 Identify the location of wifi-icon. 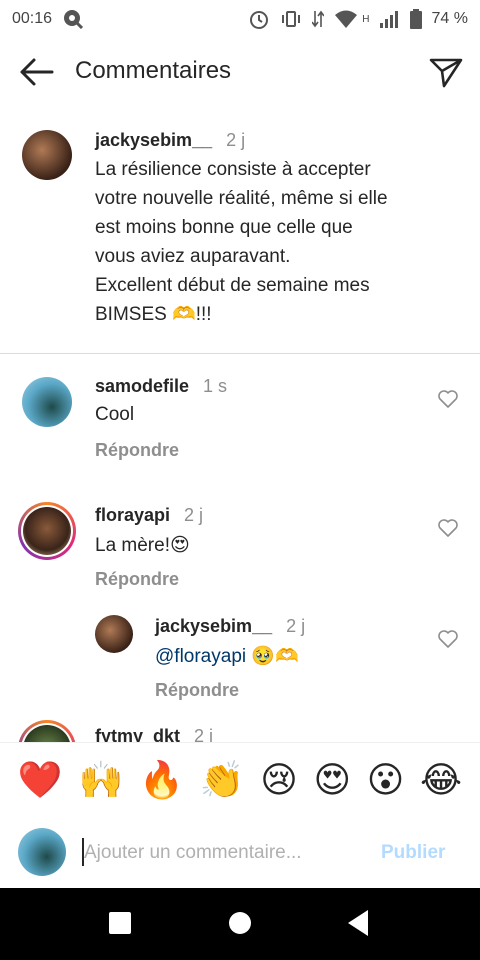
(346, 19).